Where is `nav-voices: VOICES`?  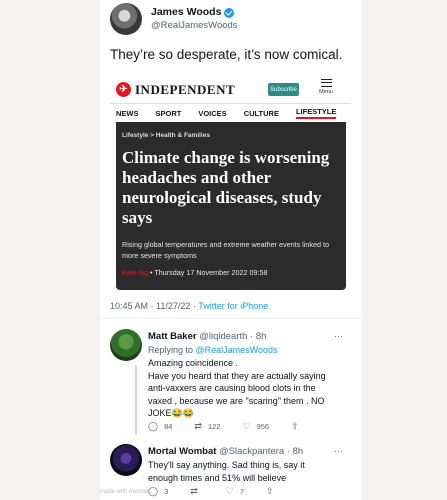 nav-voices: VOICES is located at coordinates (212, 113).